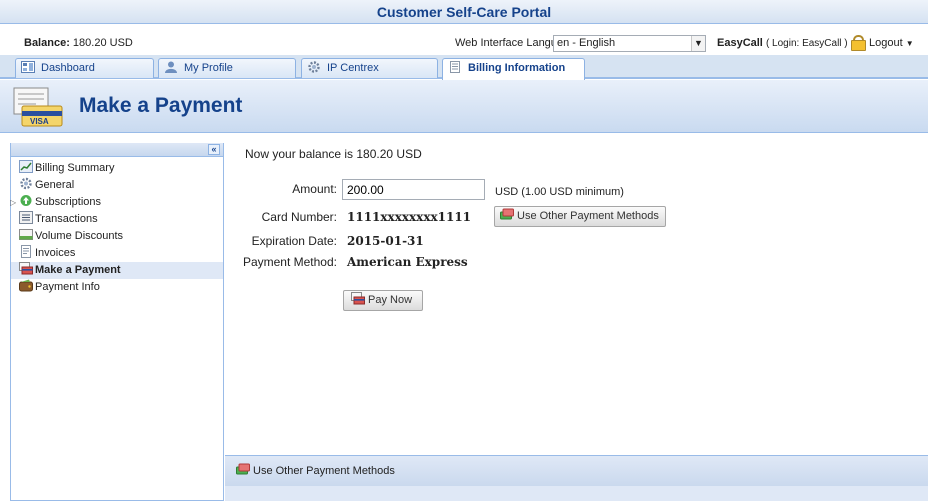 Image resolution: width=928 pixels, height=501 pixels. I want to click on document-icon, so click(455, 67).